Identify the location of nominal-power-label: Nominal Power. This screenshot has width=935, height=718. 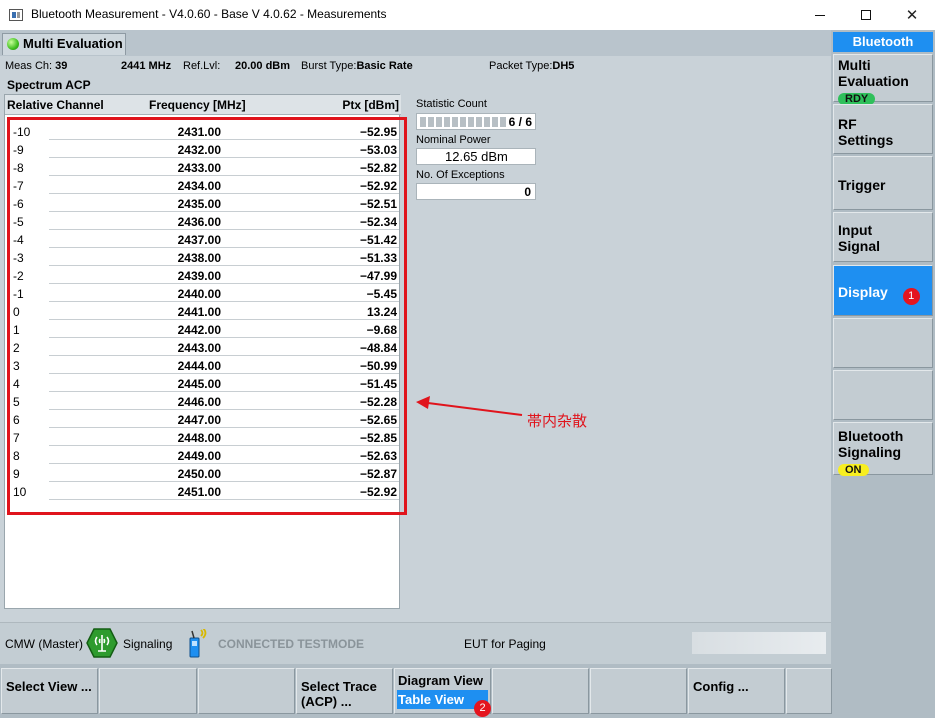
(453, 140).